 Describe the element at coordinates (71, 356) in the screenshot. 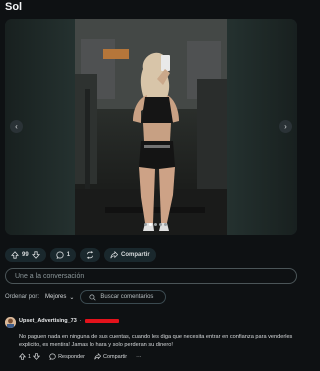

I see `reply-label: Responder` at that location.